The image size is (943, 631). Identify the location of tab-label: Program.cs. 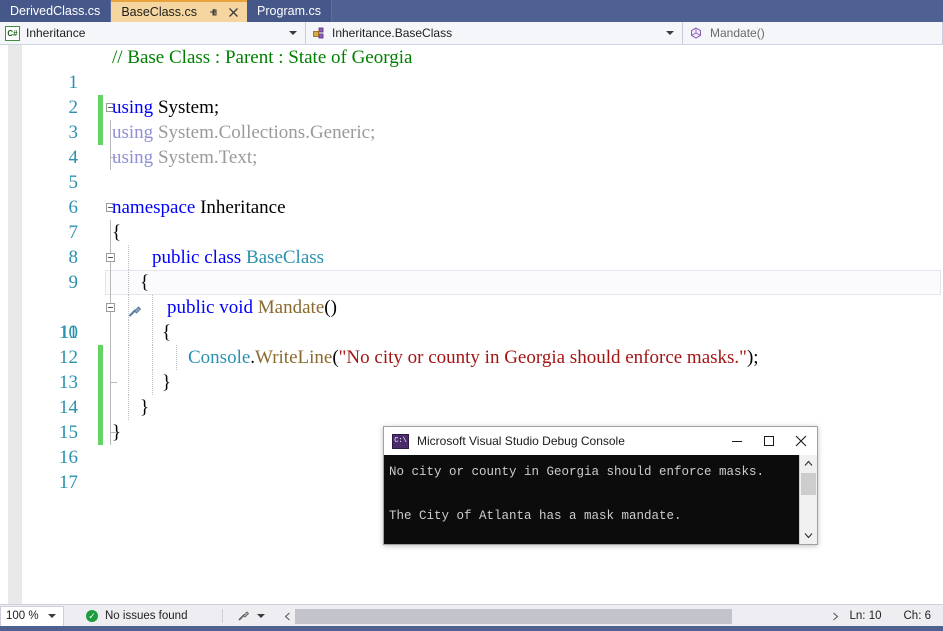
(289, 11).